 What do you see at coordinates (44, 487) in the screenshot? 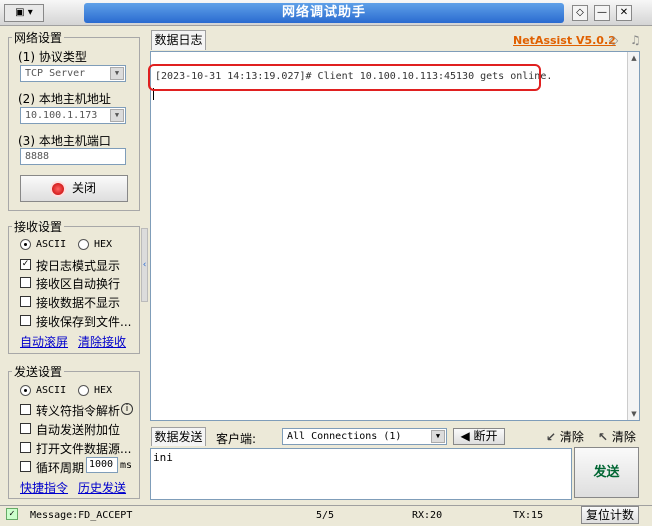
I see `shortcut-link: 快捷指令` at bounding box center [44, 487].